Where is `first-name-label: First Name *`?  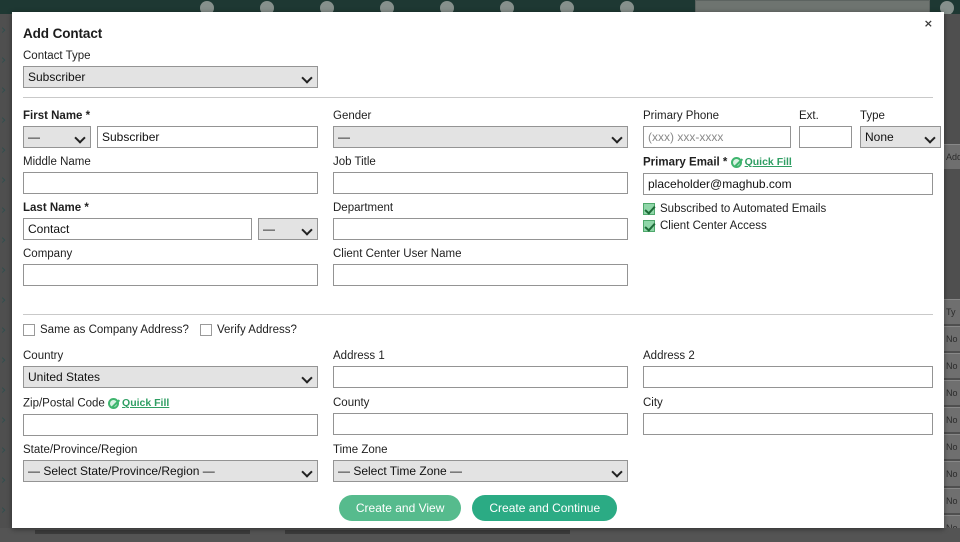 first-name-label: First Name * is located at coordinates (57, 116).